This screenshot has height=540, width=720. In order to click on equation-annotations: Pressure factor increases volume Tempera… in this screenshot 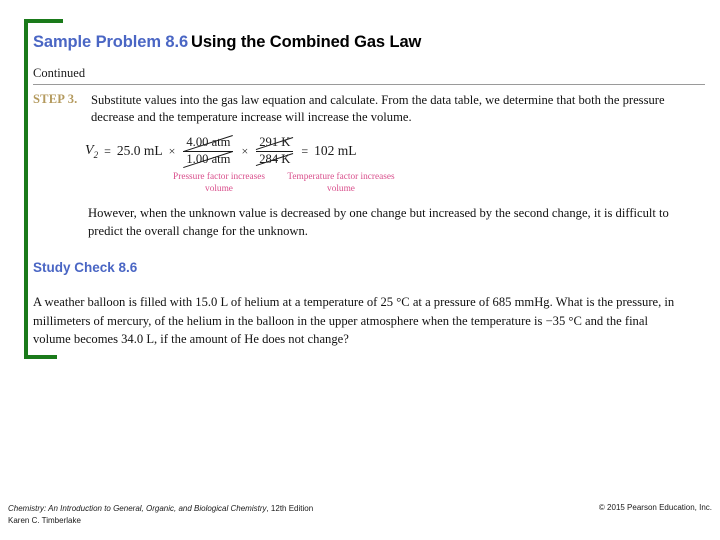, I will do `click(290, 183)`.